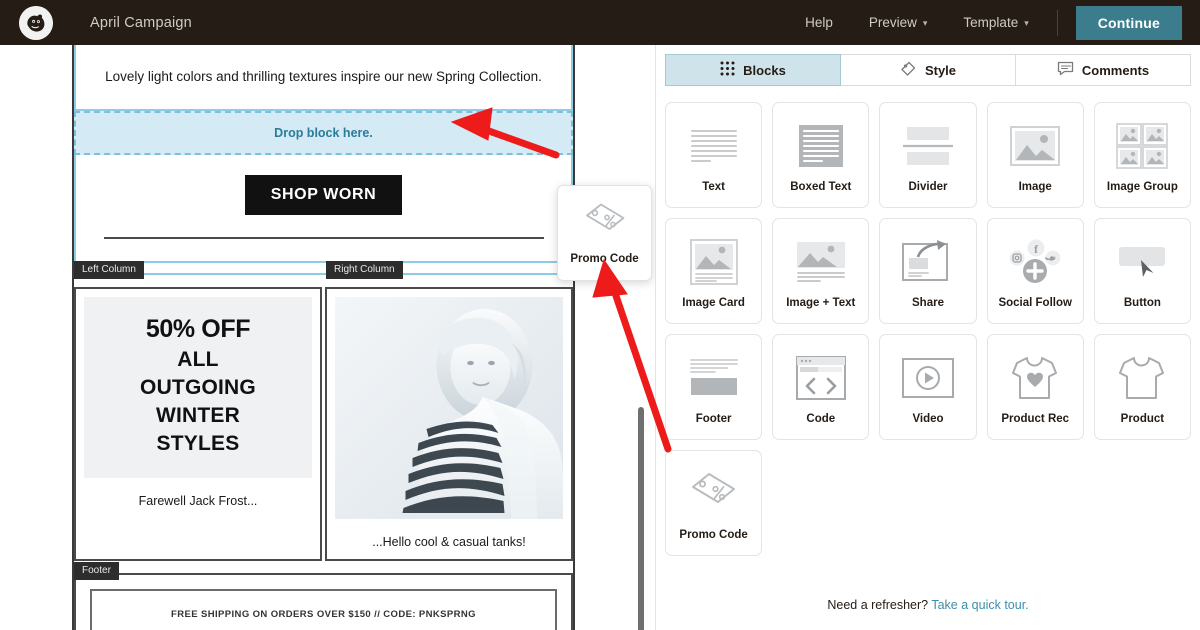  What do you see at coordinates (928, 303) in the screenshot?
I see `block-label: Share` at bounding box center [928, 303].